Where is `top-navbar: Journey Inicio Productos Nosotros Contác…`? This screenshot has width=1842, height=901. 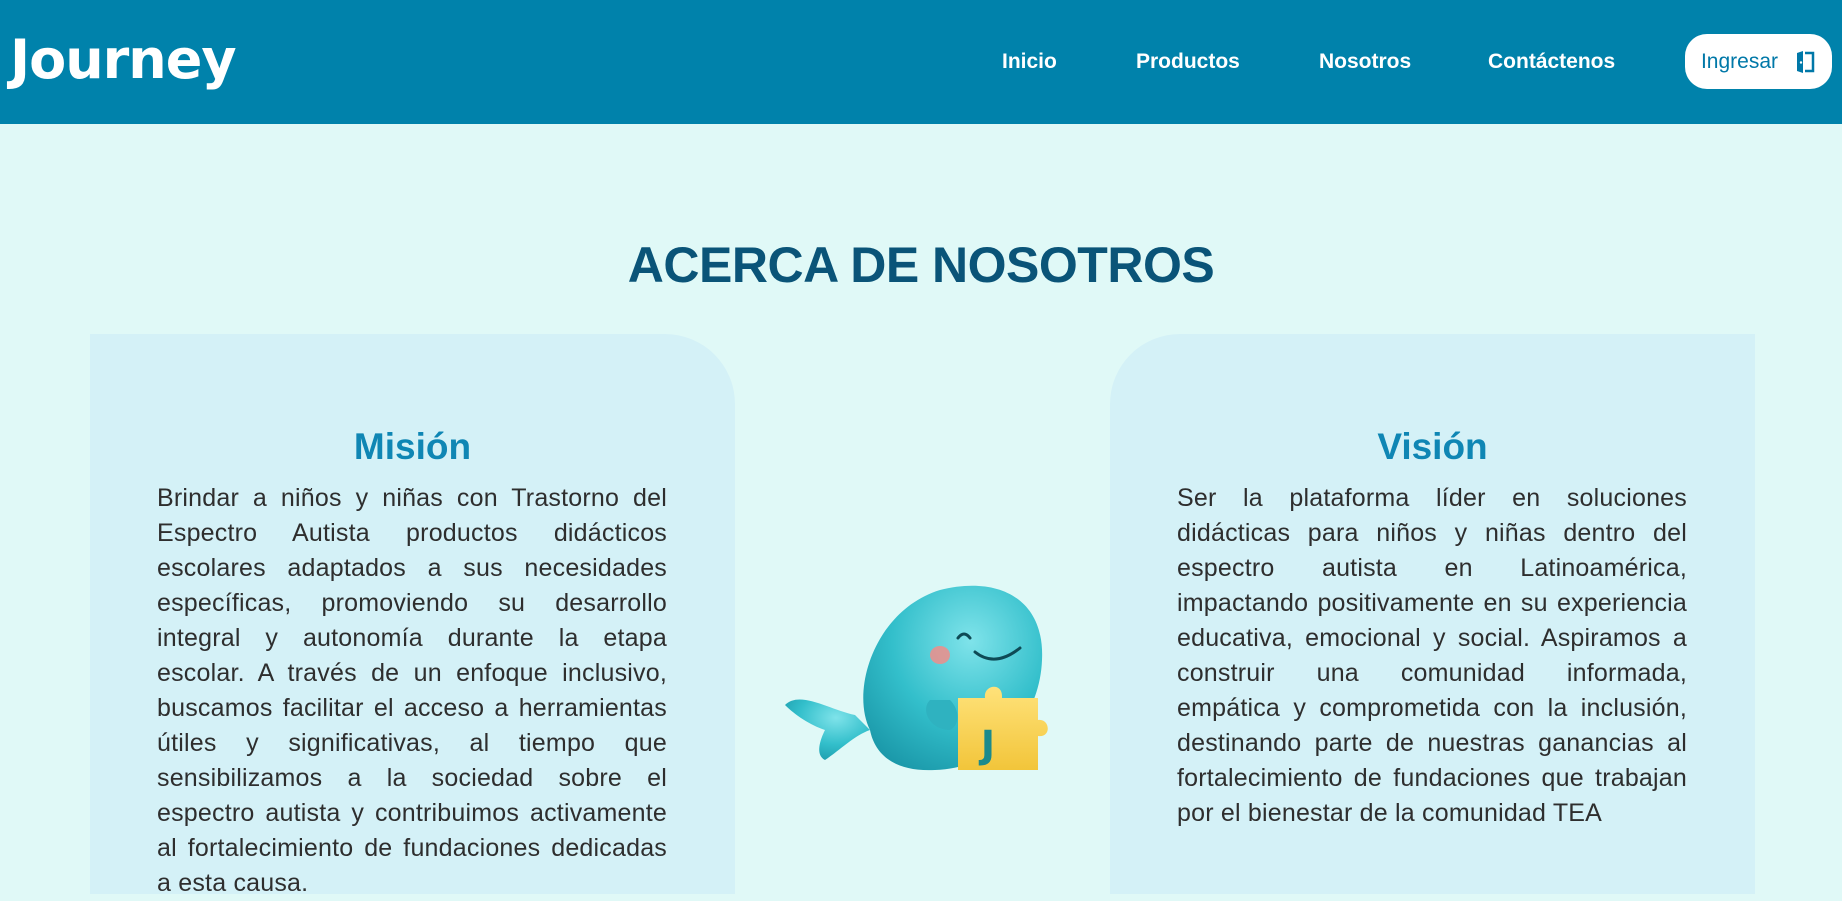
top-navbar: Journey Inicio Productos Nosotros Contác… is located at coordinates (921, 62).